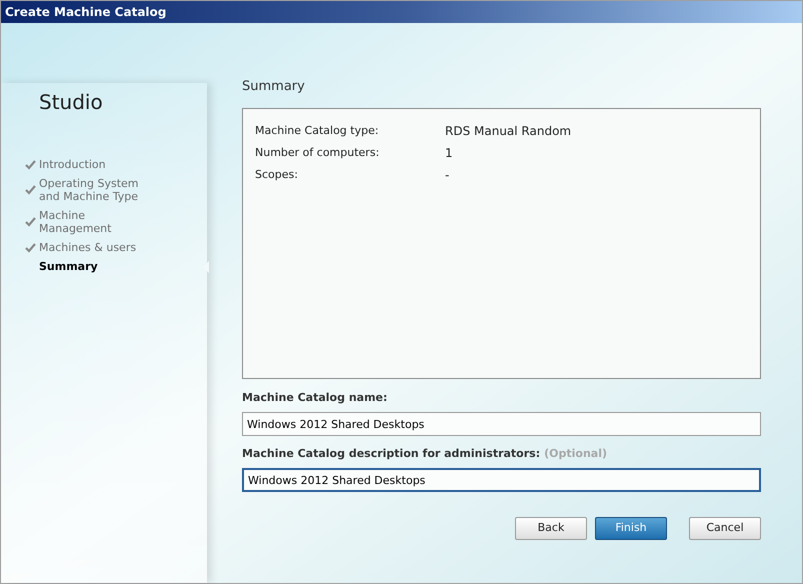 Image resolution: width=803 pixels, height=584 pixels. Describe the element at coordinates (575, 454) in the screenshot. I see `optional-hint: (Optional)` at that location.